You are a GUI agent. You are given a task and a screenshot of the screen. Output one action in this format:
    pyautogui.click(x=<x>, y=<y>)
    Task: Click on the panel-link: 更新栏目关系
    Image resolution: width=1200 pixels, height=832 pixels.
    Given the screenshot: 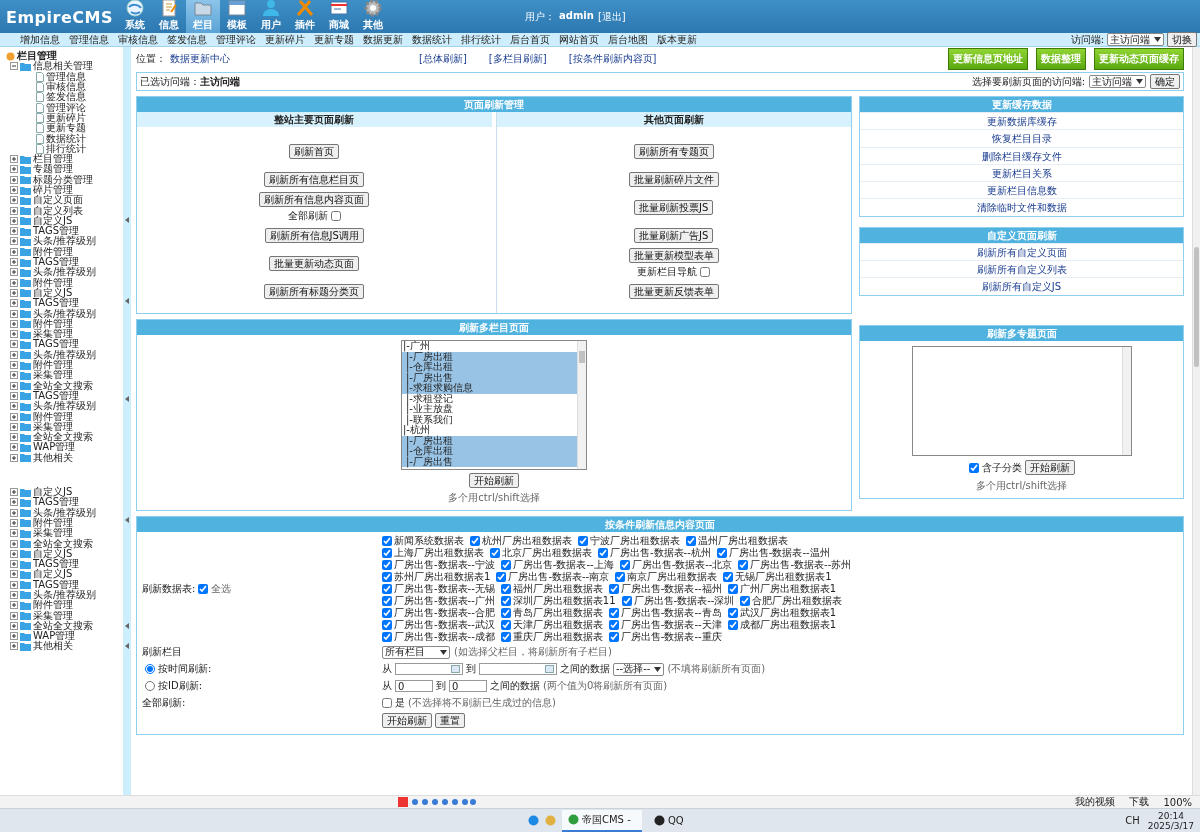 What is the action you would take?
    pyautogui.click(x=1021, y=173)
    